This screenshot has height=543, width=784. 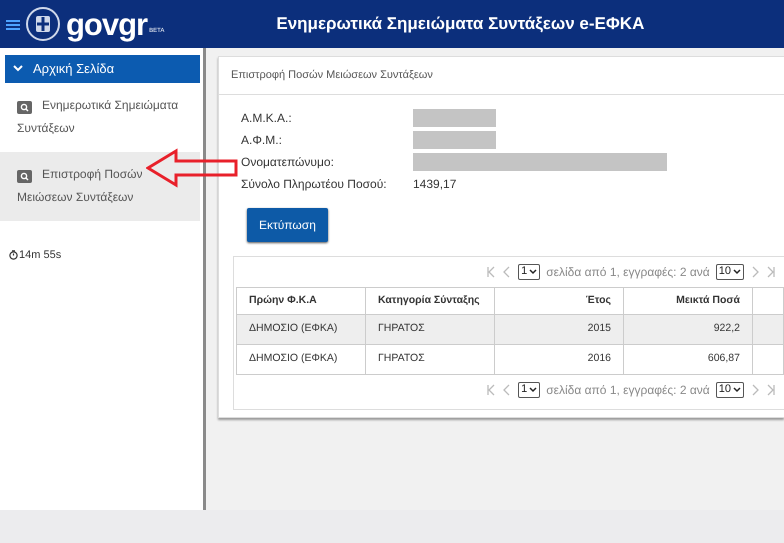 I want to click on field-label: Σύνολο Πληρωτέου Ποσού:, so click(x=314, y=184).